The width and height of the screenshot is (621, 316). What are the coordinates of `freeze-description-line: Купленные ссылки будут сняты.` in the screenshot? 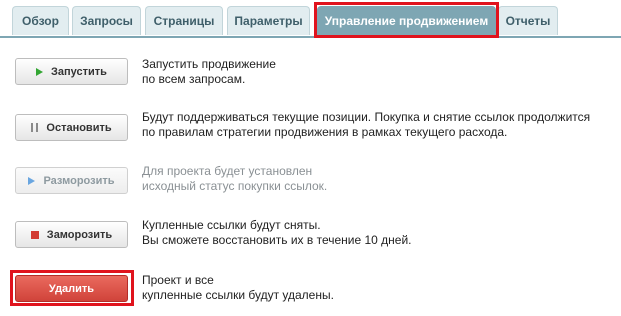 It's located at (231, 225).